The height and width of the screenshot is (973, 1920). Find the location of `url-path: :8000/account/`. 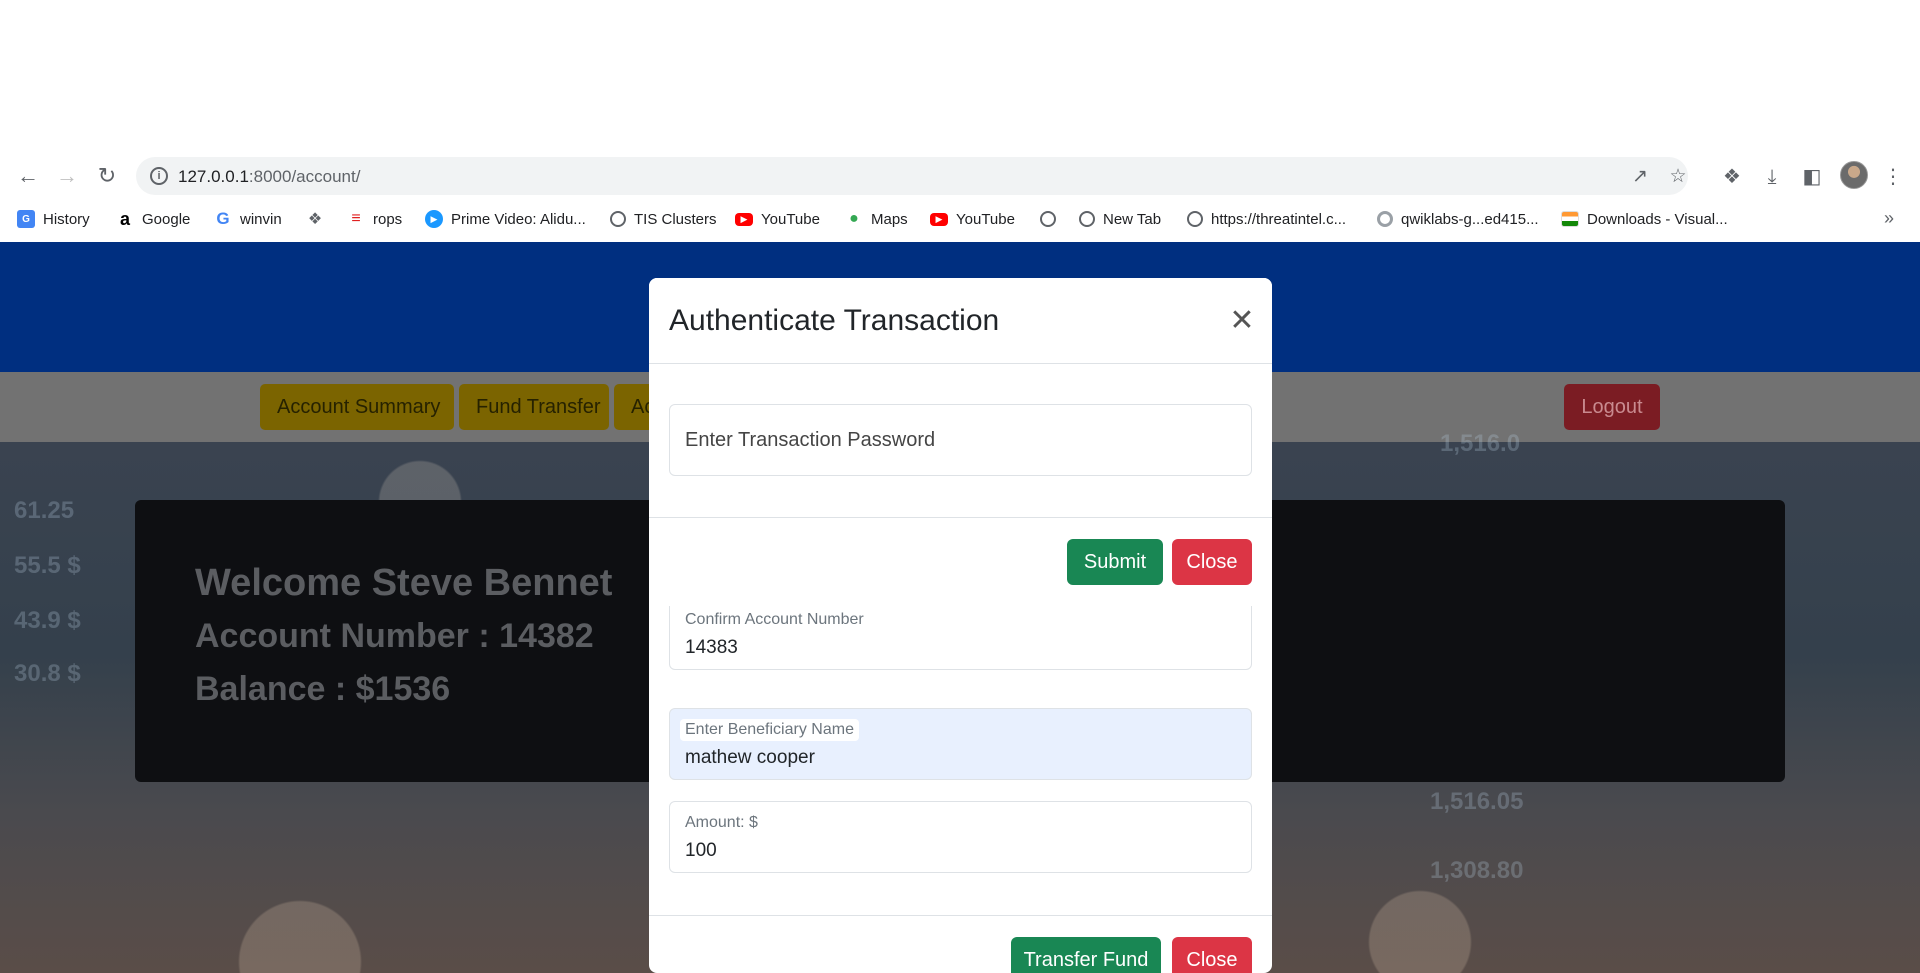

url-path: :8000/account/ is located at coordinates (304, 176).